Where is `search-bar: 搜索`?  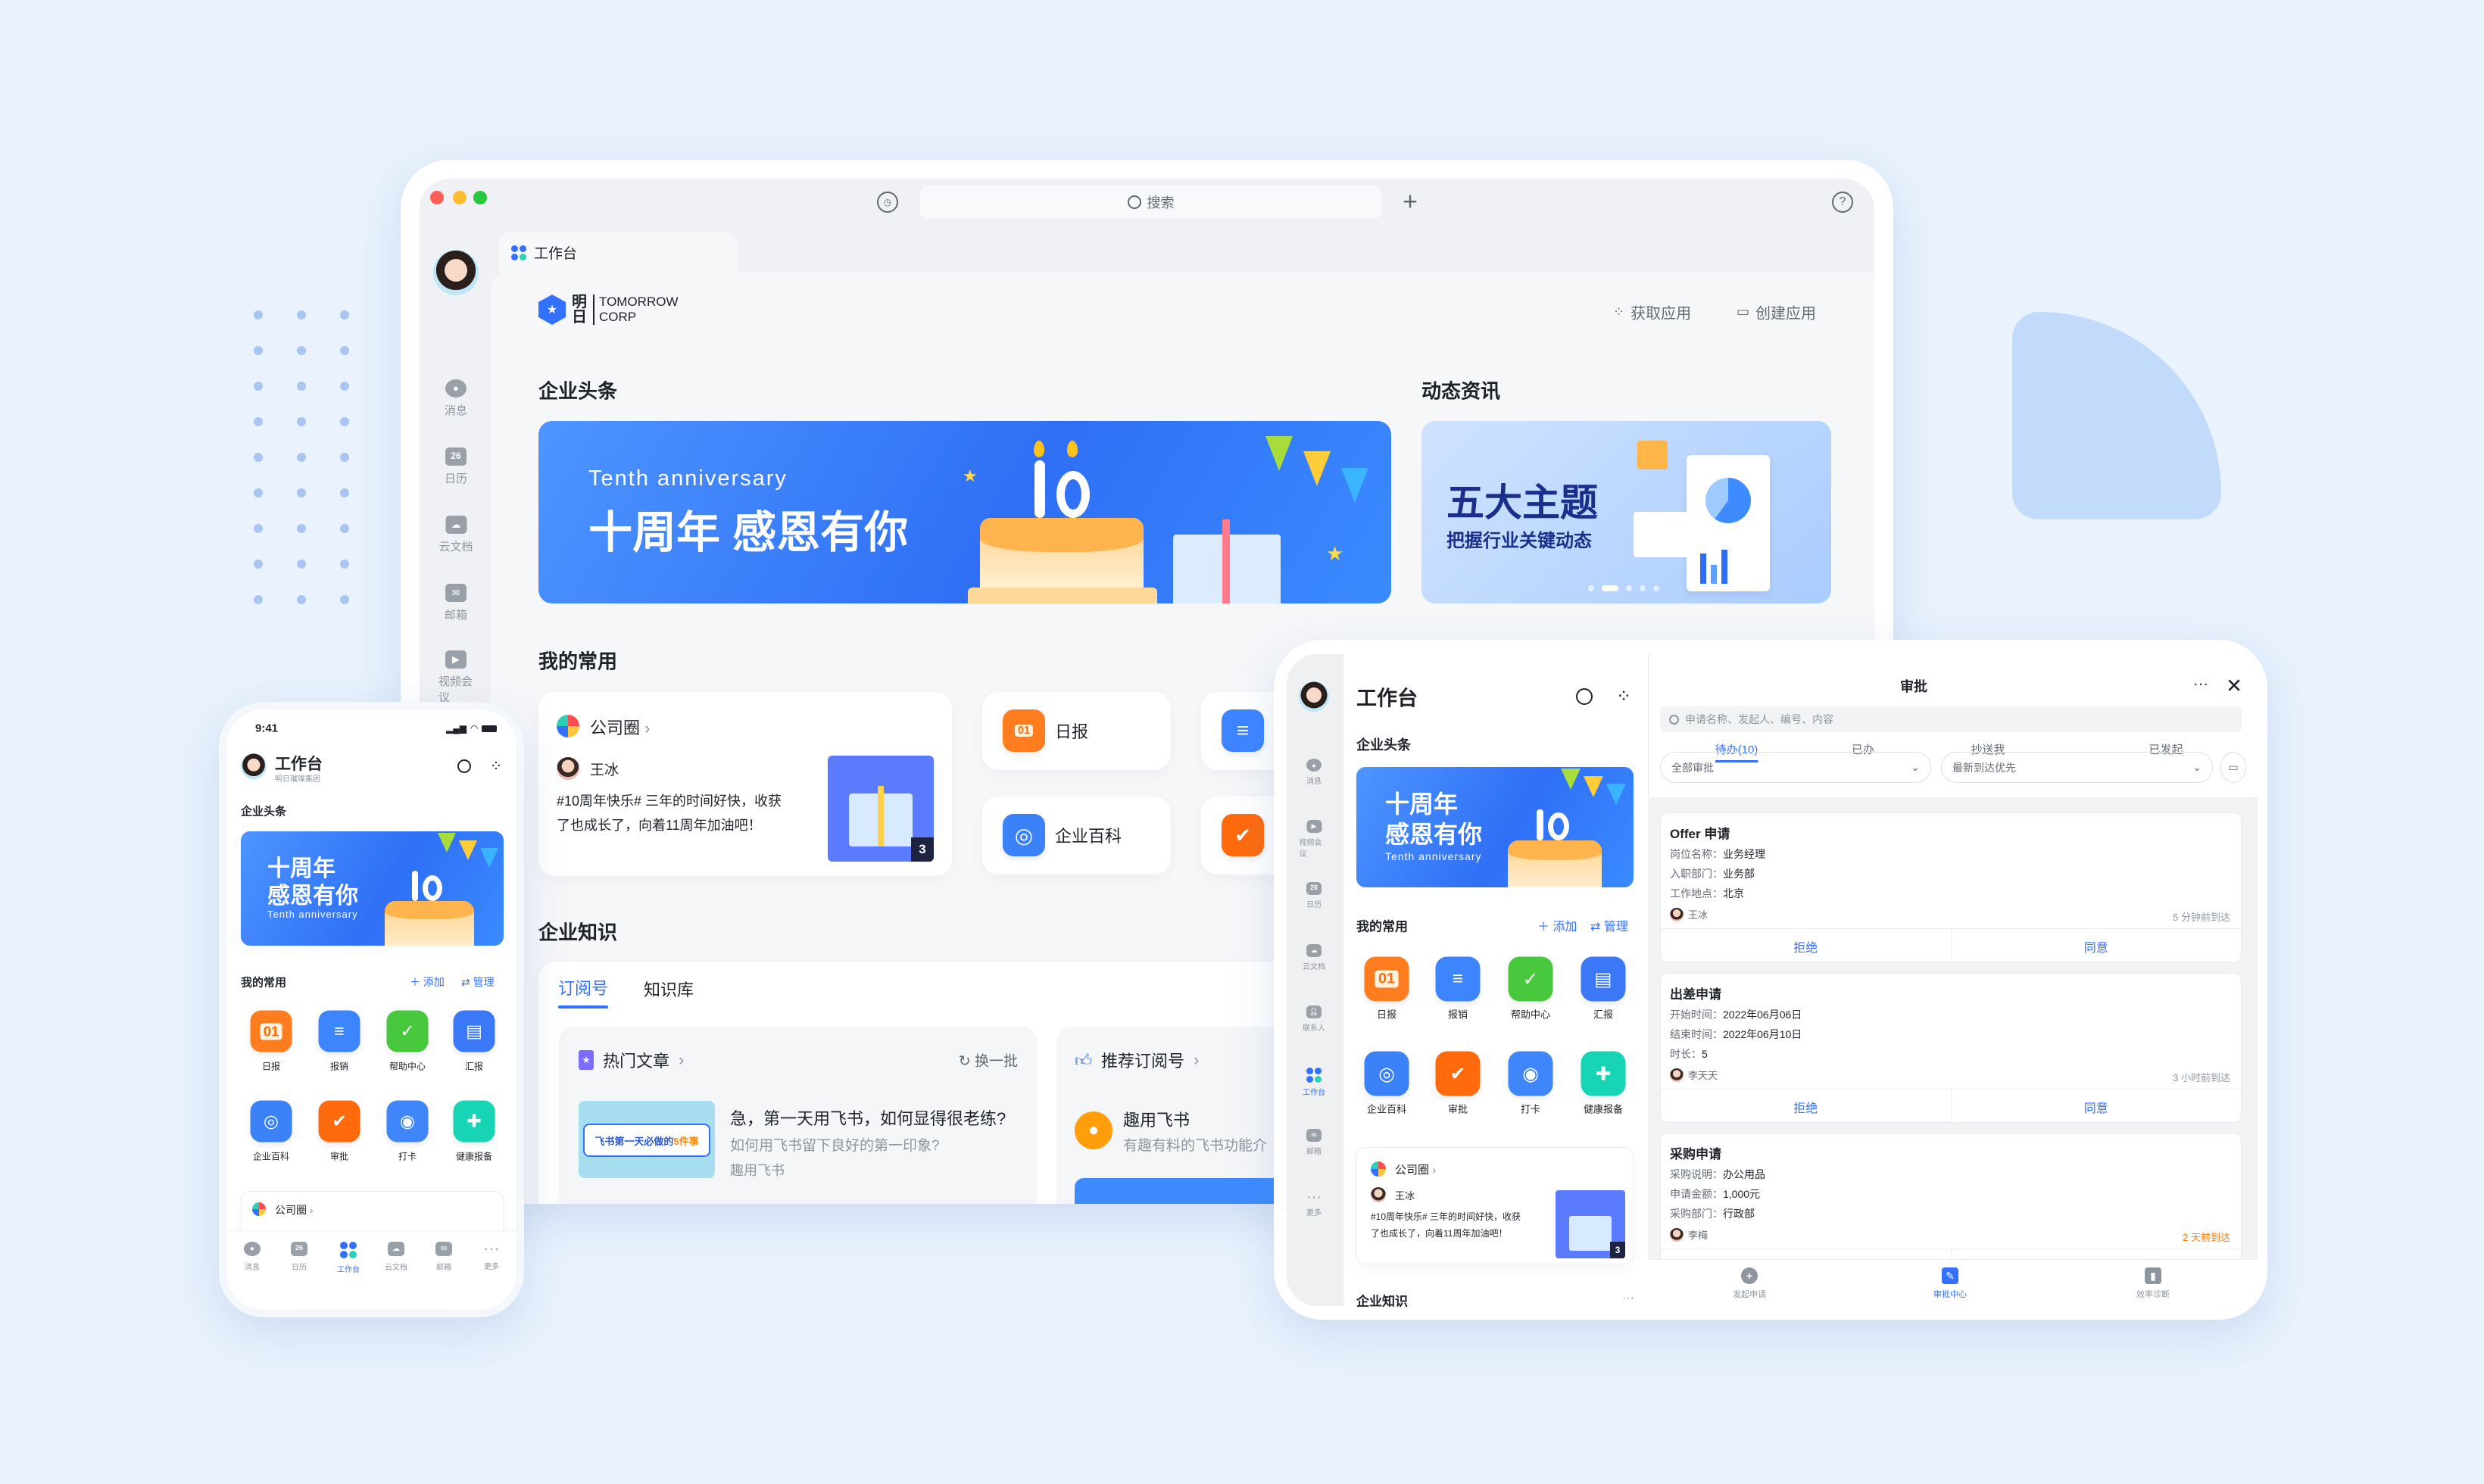
search-bar: 搜索 is located at coordinates (1150, 202).